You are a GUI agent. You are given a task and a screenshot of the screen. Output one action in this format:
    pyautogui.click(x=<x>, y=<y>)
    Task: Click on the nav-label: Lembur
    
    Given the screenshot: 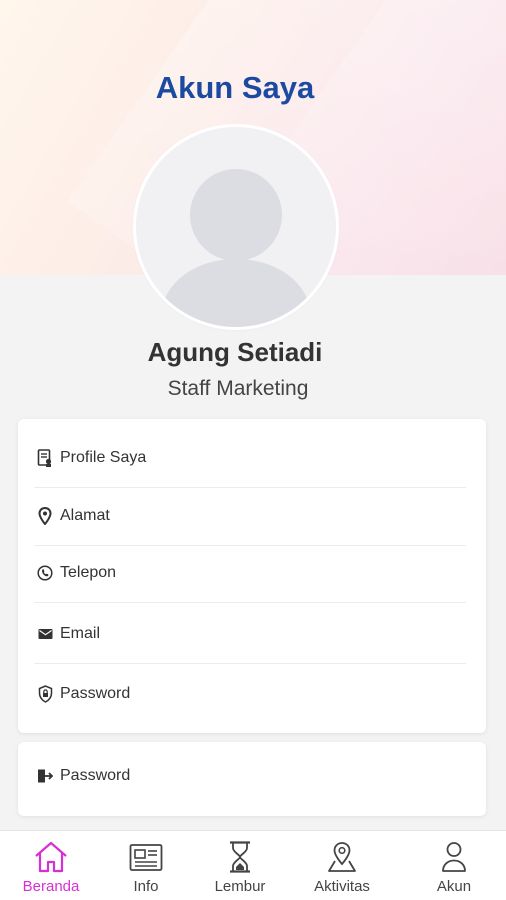 What is the action you would take?
    pyautogui.click(x=240, y=886)
    